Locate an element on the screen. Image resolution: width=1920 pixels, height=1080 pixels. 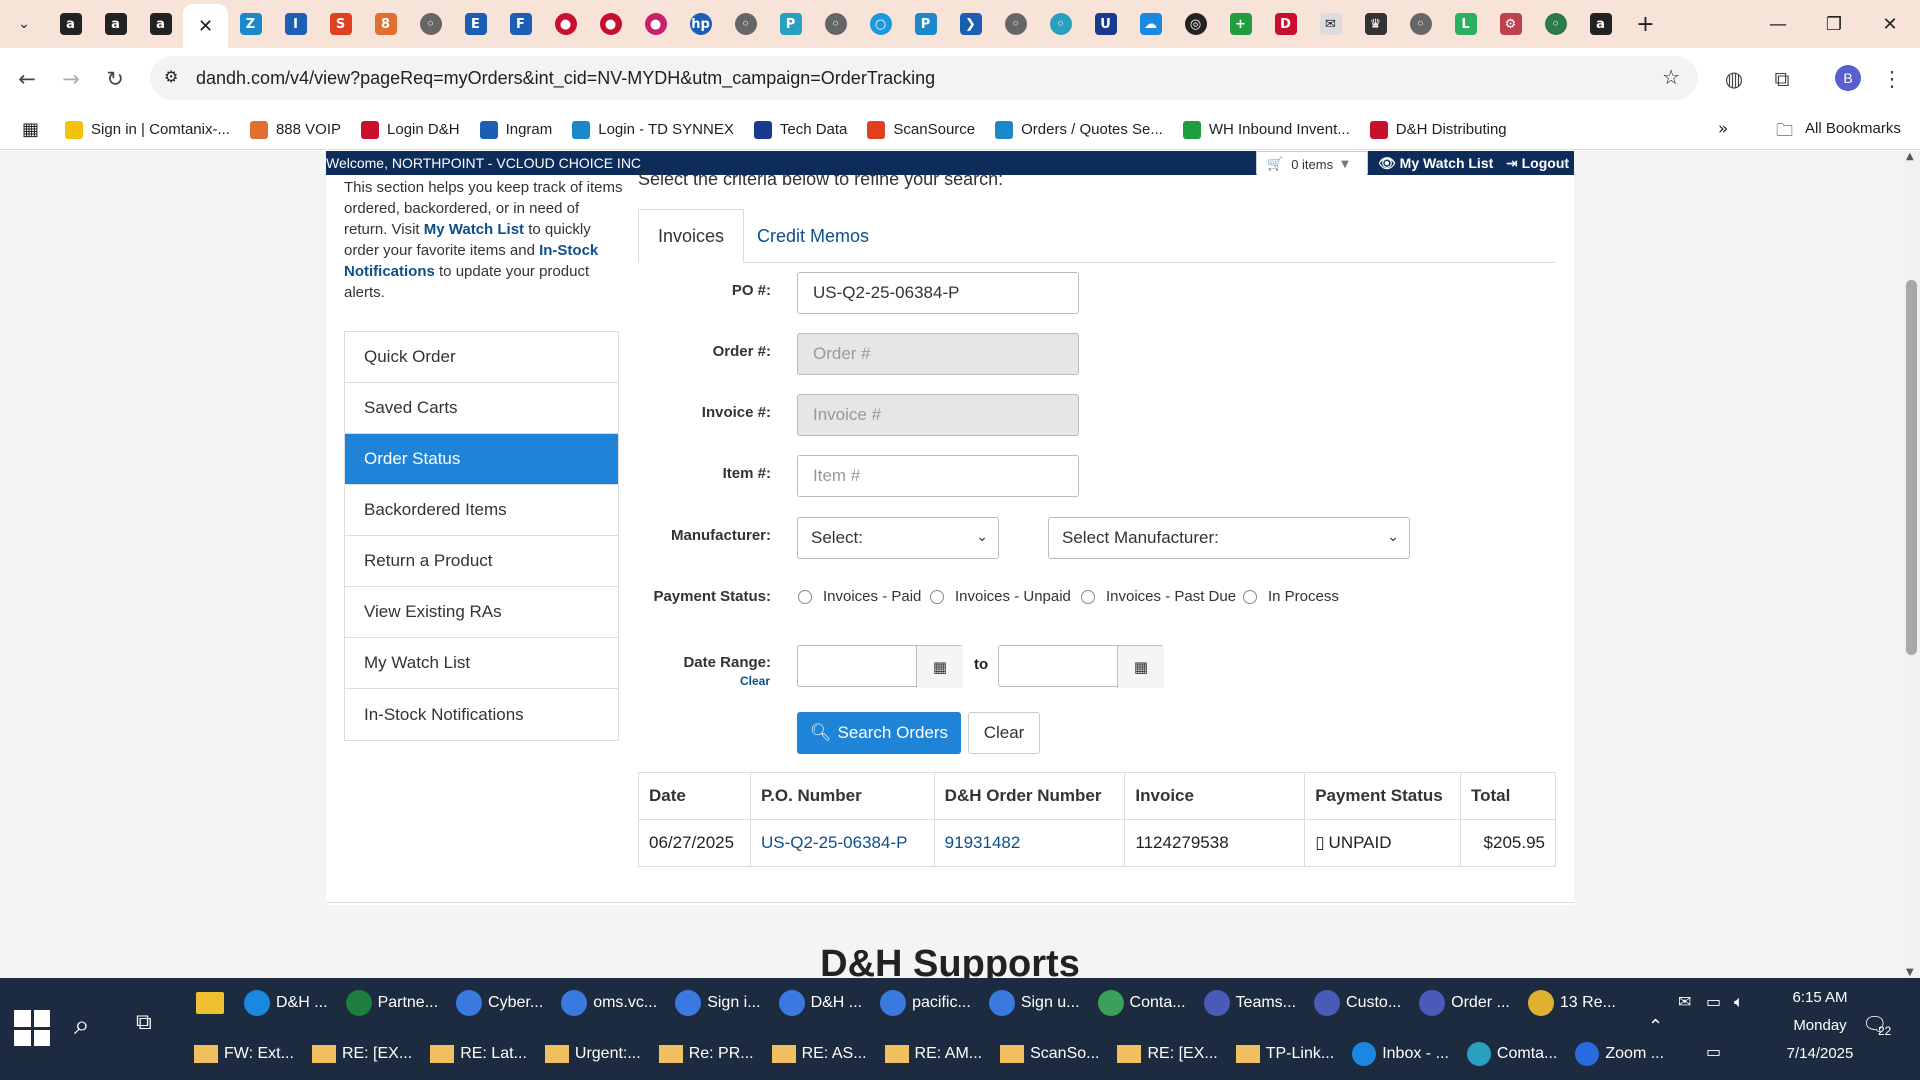
tab: E is located at coordinates (475, 24).